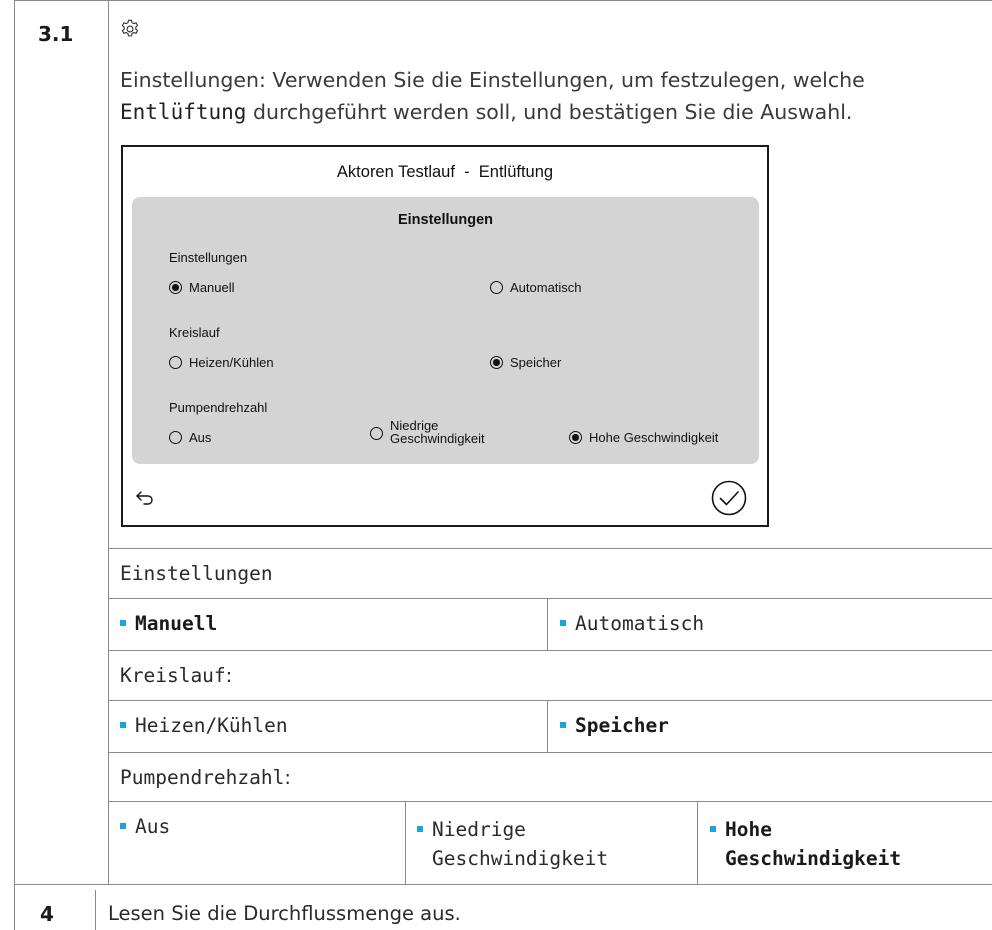 The image size is (992, 930). Describe the element at coordinates (183, 112) in the screenshot. I see `instruction-code-term: Entlüftung` at that location.